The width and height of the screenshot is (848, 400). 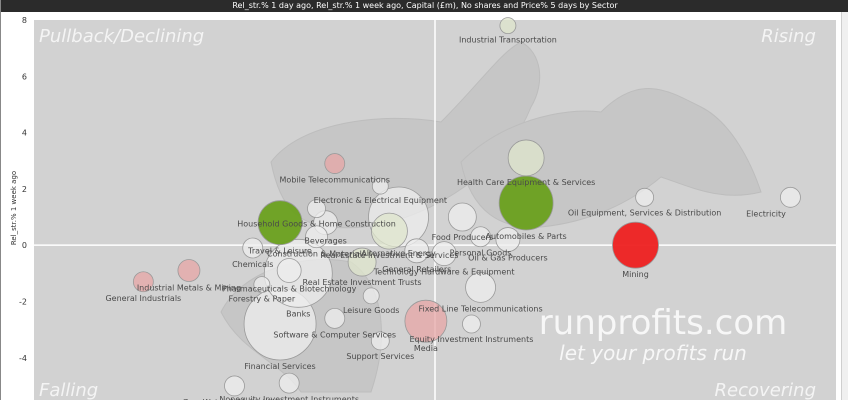 I want to click on bubble-label: Technology Hardware & Equipment, so click(x=444, y=272).